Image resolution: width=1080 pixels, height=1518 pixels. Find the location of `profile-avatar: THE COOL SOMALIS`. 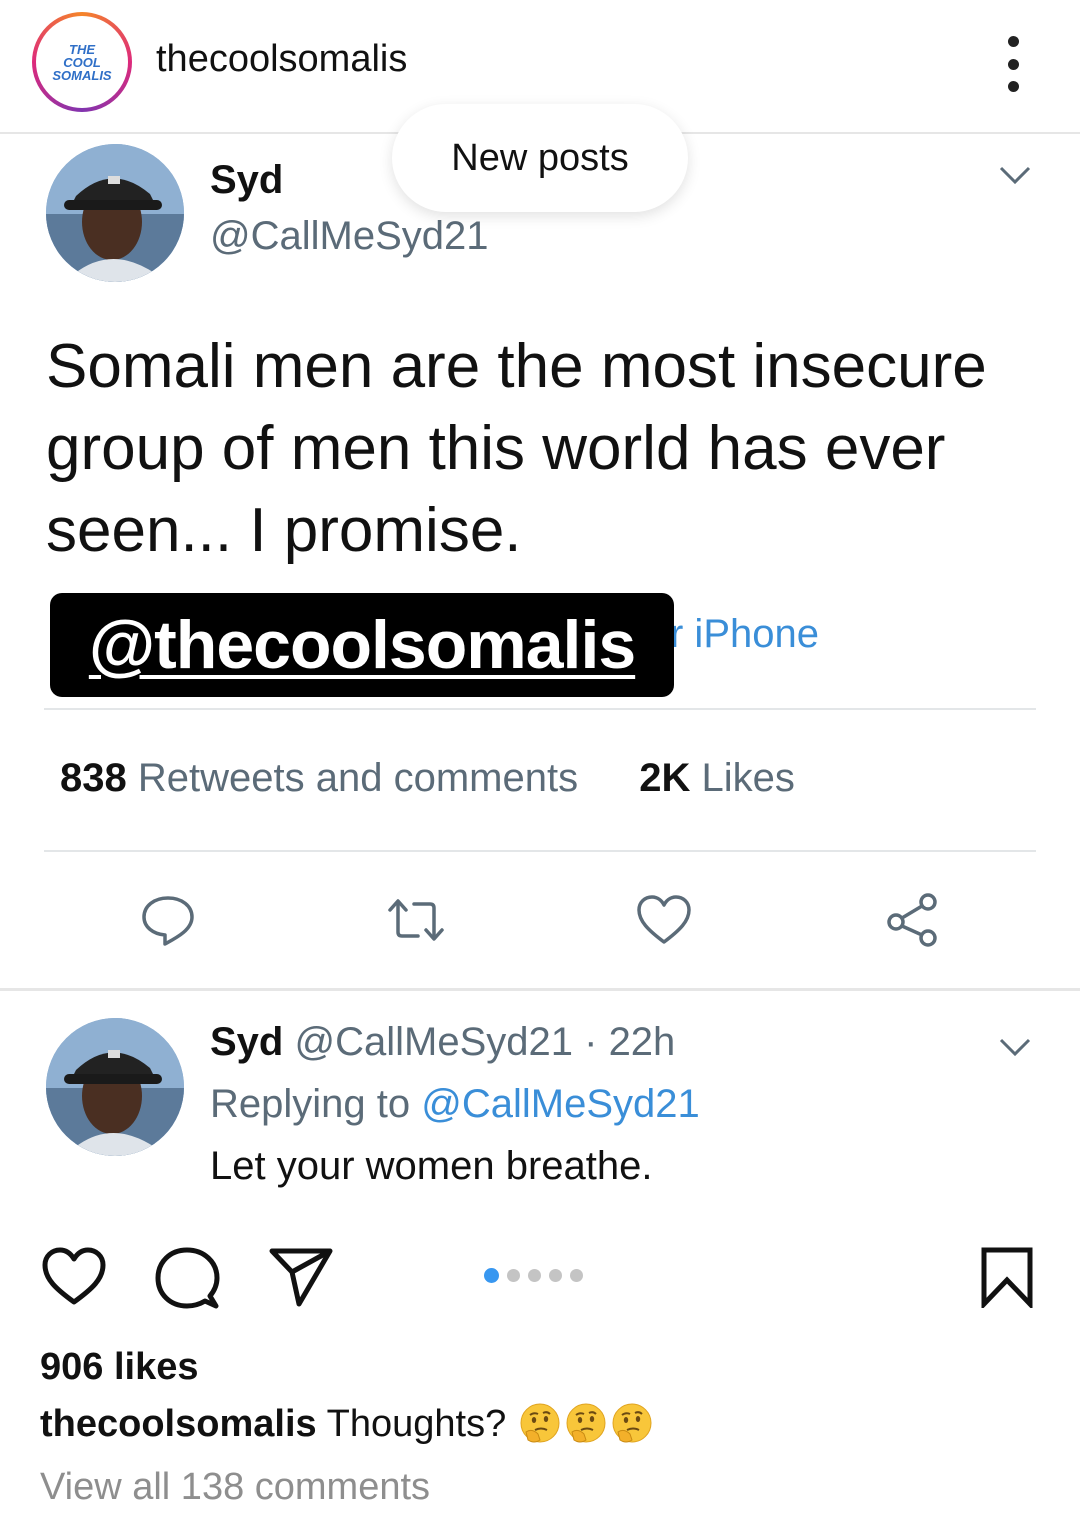

profile-avatar: THE COOL SOMALIS is located at coordinates (82, 62).